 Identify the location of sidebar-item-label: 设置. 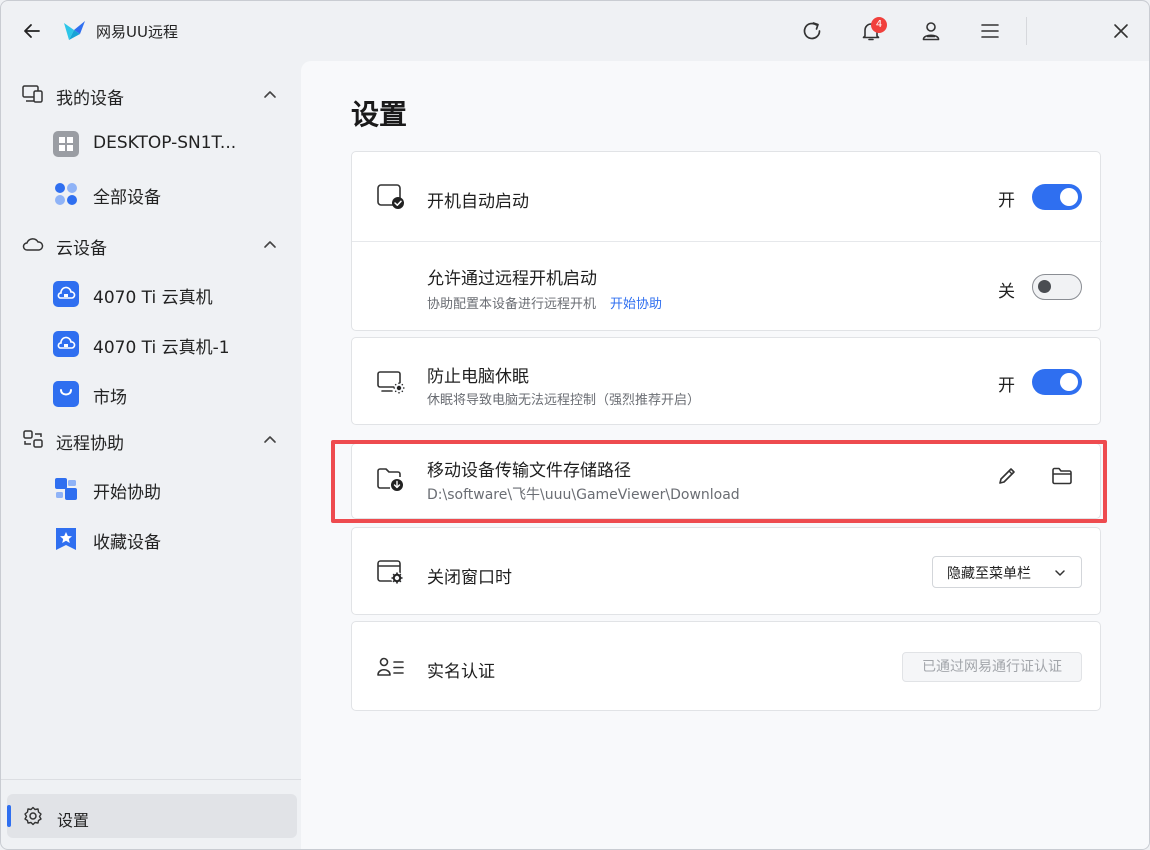
(73, 820).